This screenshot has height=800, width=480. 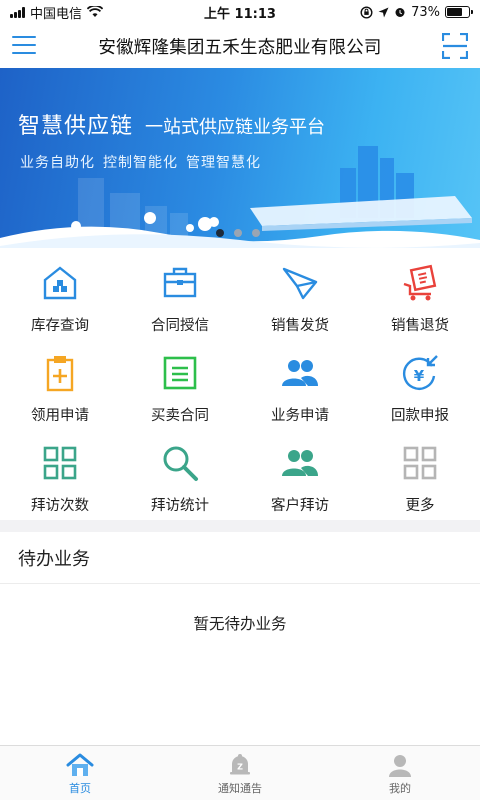 What do you see at coordinates (235, 127) in the screenshot?
I see `banner-subtitle: 一站式供应链业务平台` at bounding box center [235, 127].